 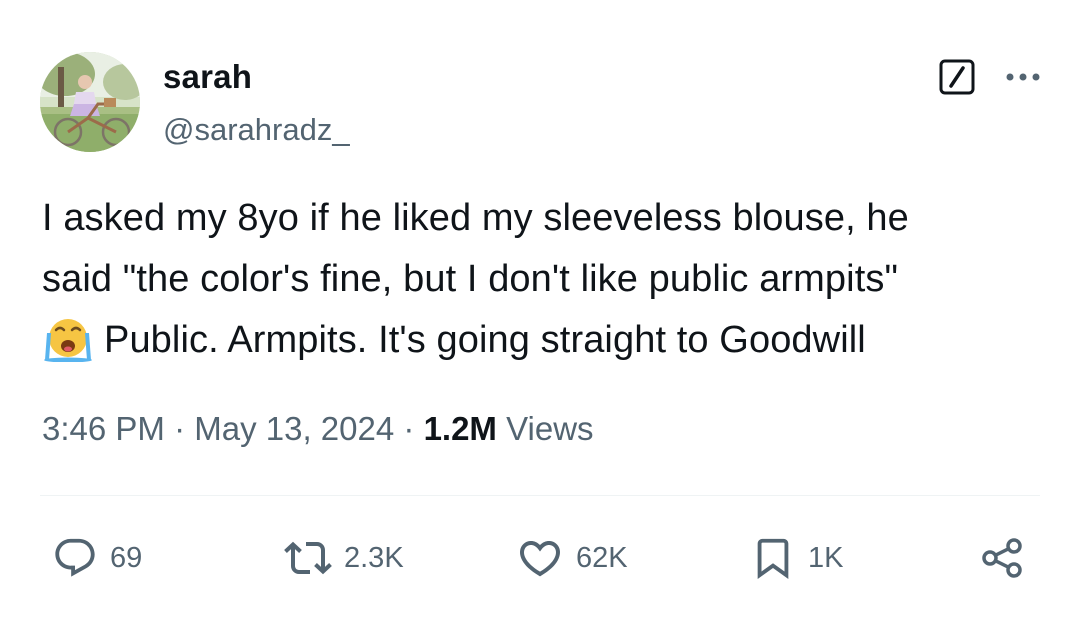 I want to click on heart-icon, so click(x=540, y=559).